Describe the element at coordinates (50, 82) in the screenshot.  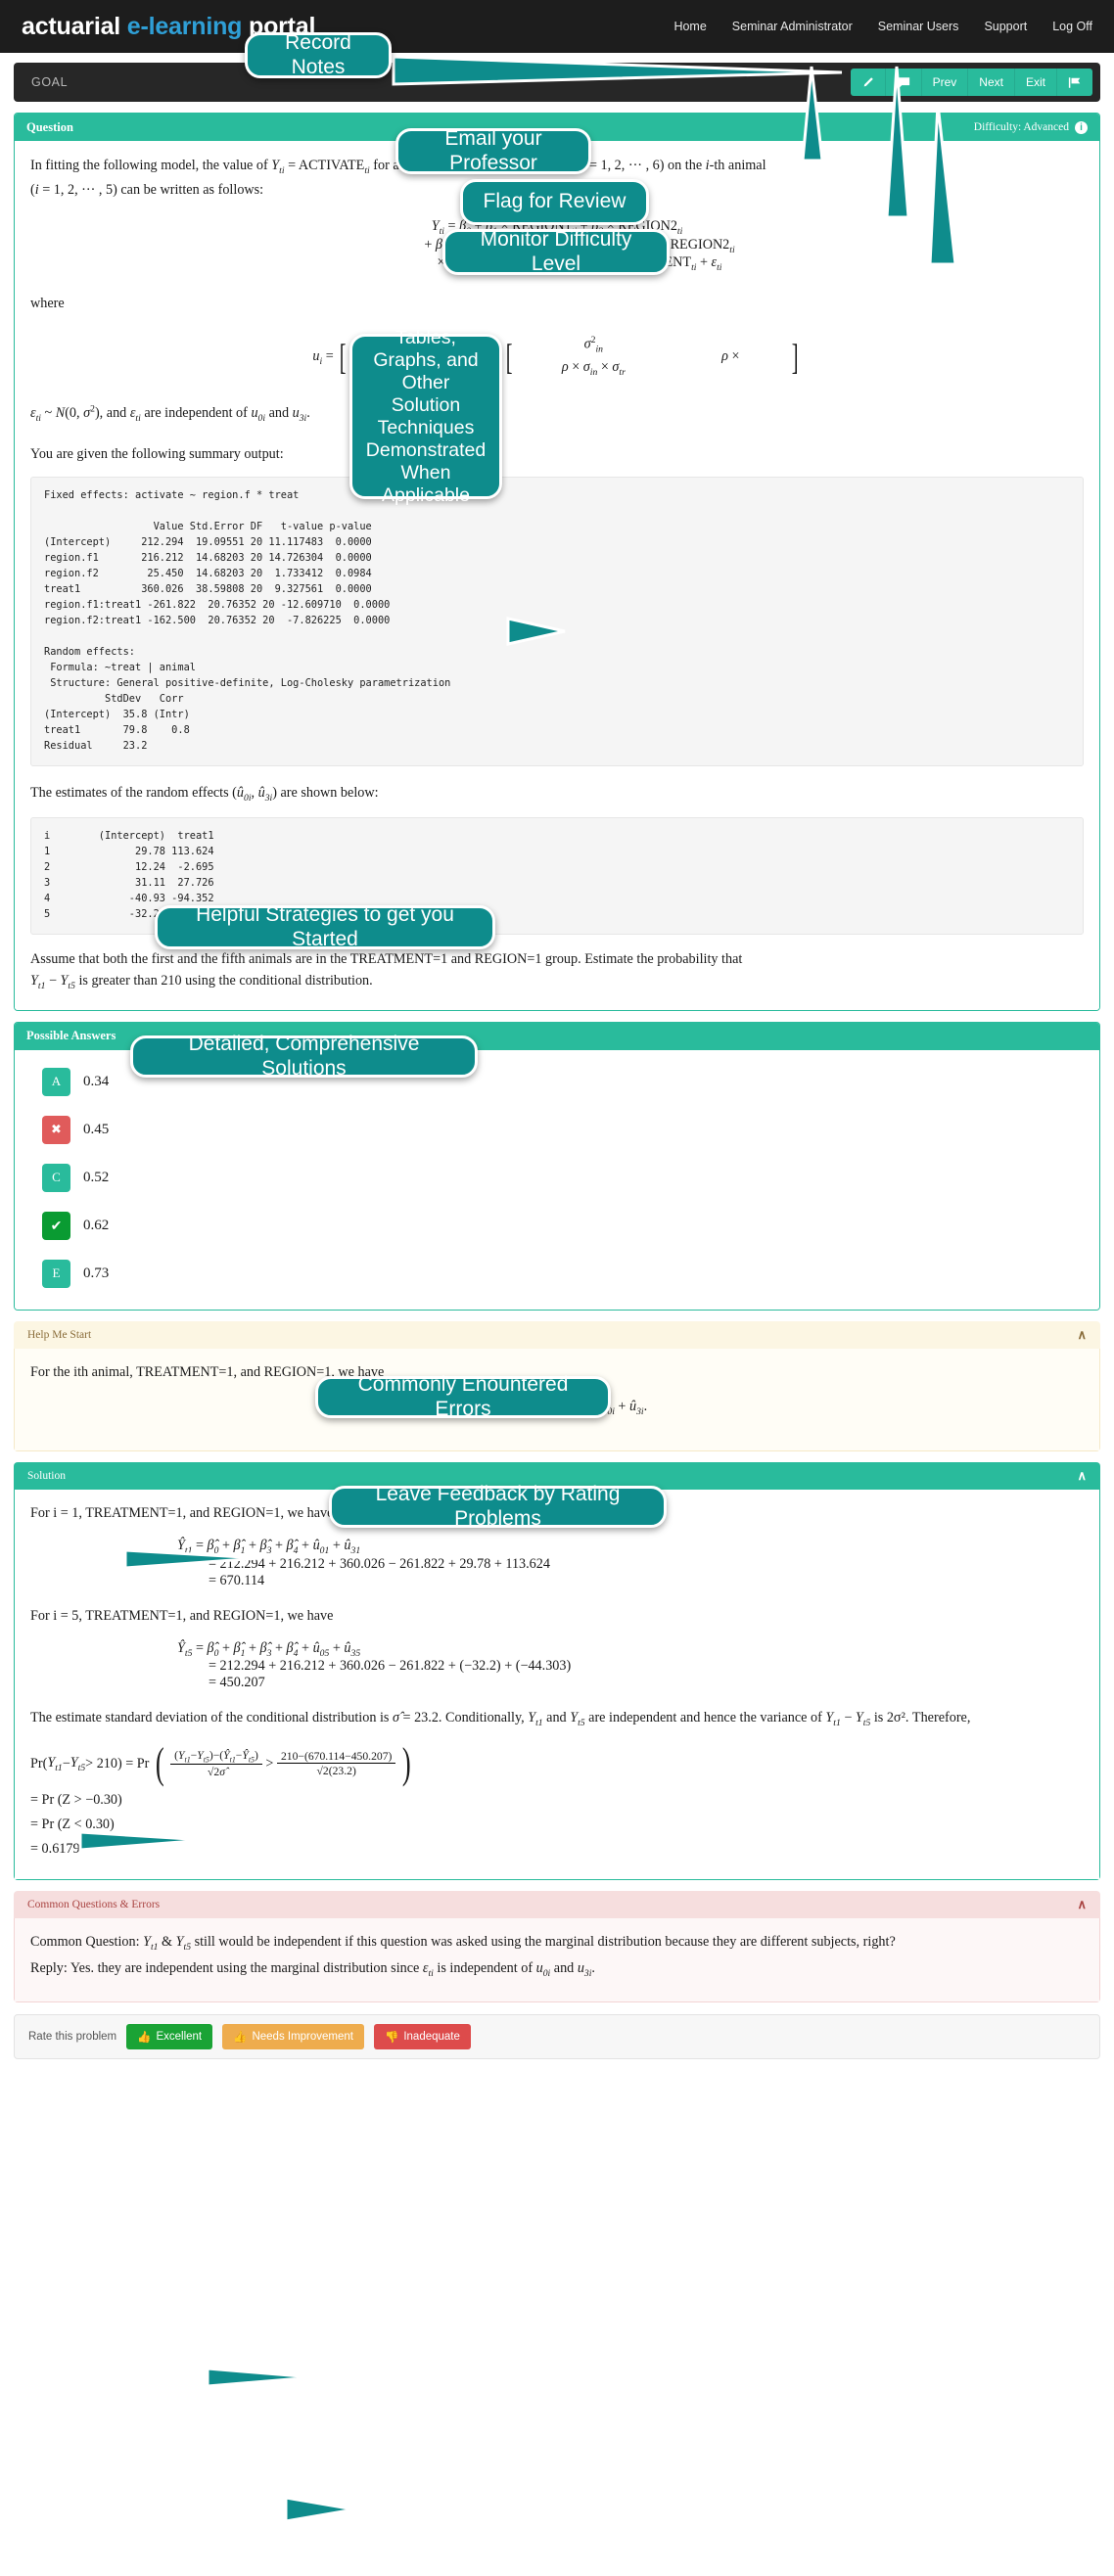
I see `goal-label: GOAL` at that location.